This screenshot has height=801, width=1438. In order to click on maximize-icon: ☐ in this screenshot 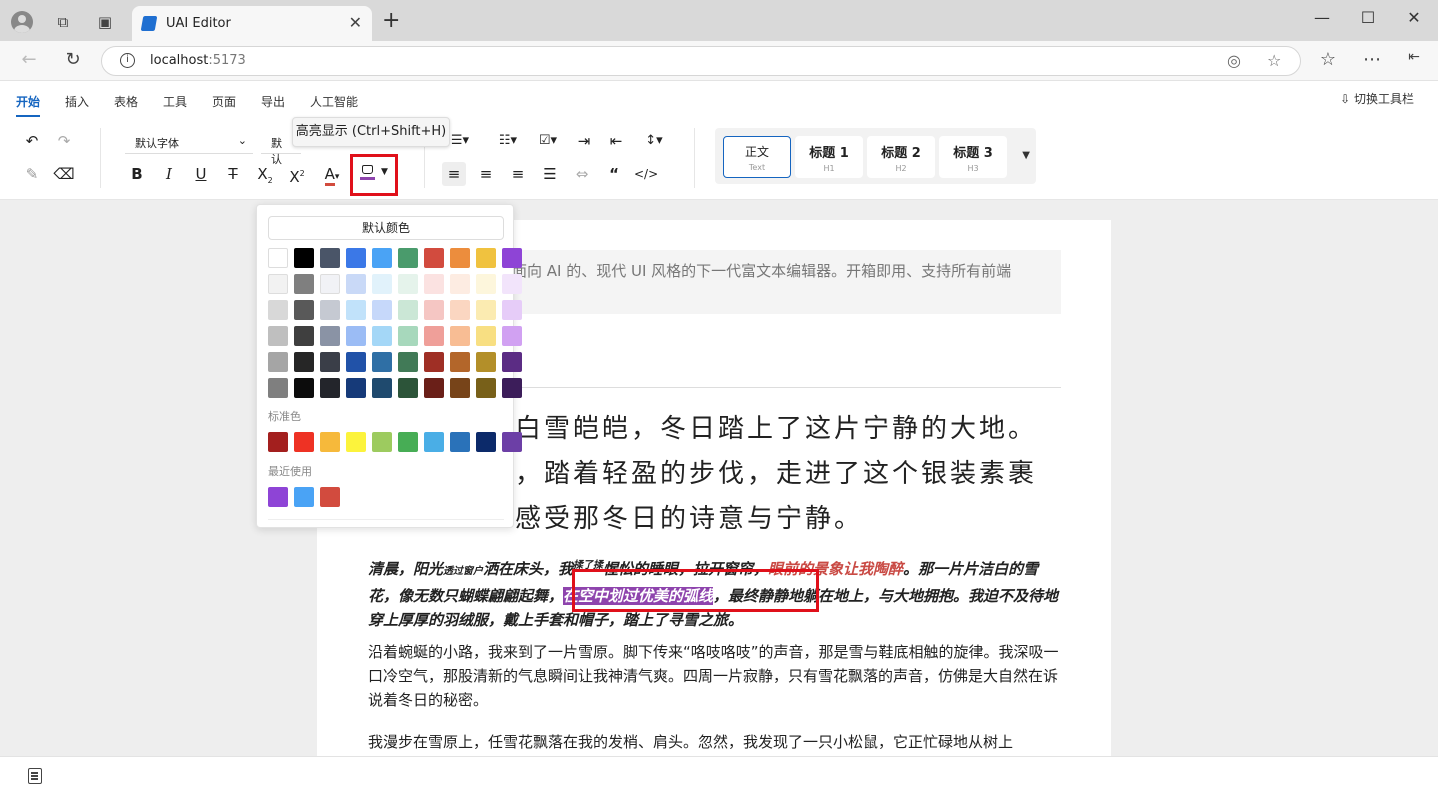, I will do `click(1368, 21)`.